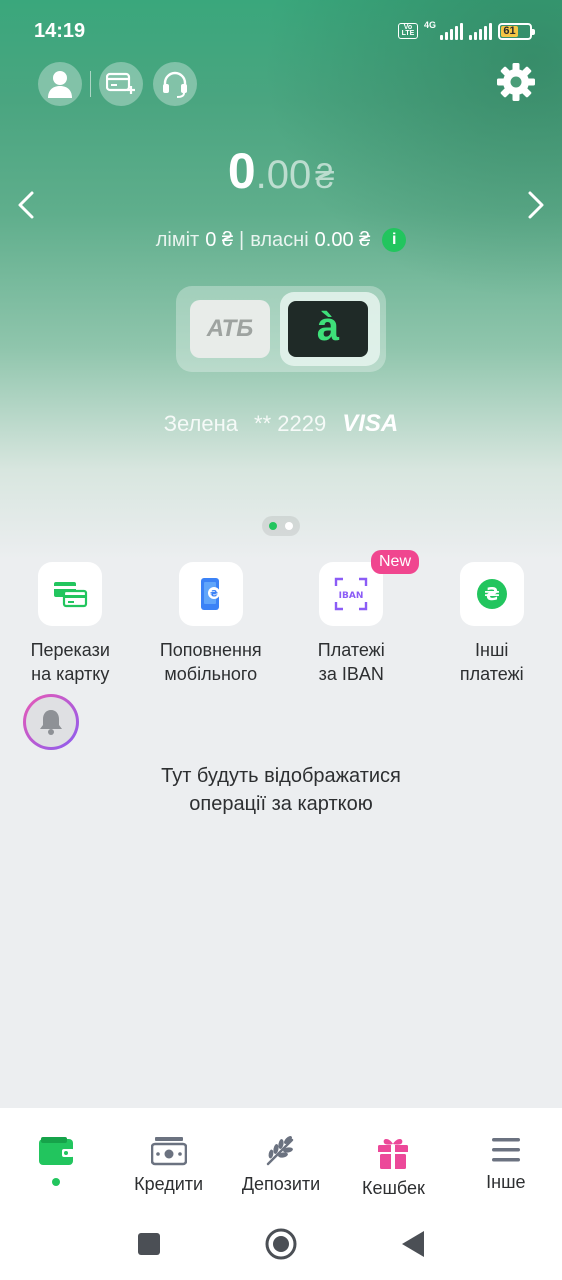 The image size is (562, 1280). I want to click on user-icon, so click(60, 84).